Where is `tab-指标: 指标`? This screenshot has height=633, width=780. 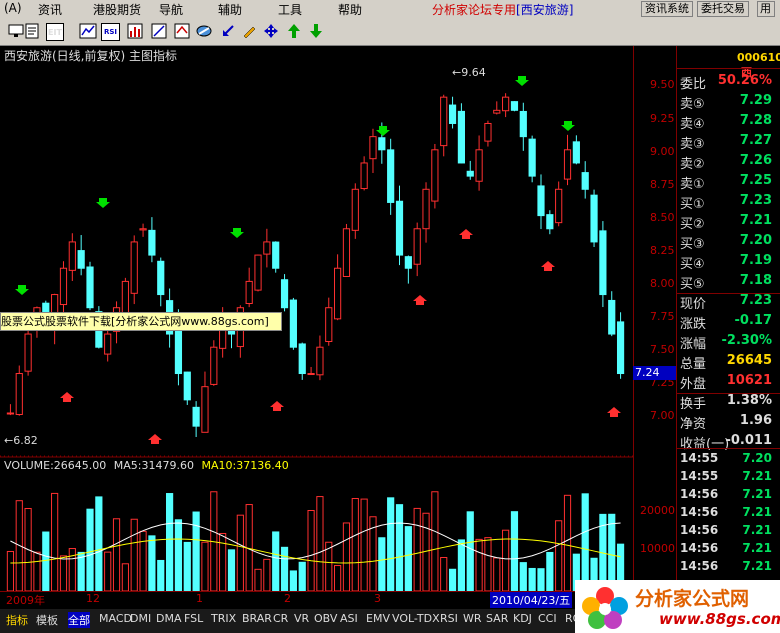
tab-指标: 指标 is located at coordinates (17, 620).